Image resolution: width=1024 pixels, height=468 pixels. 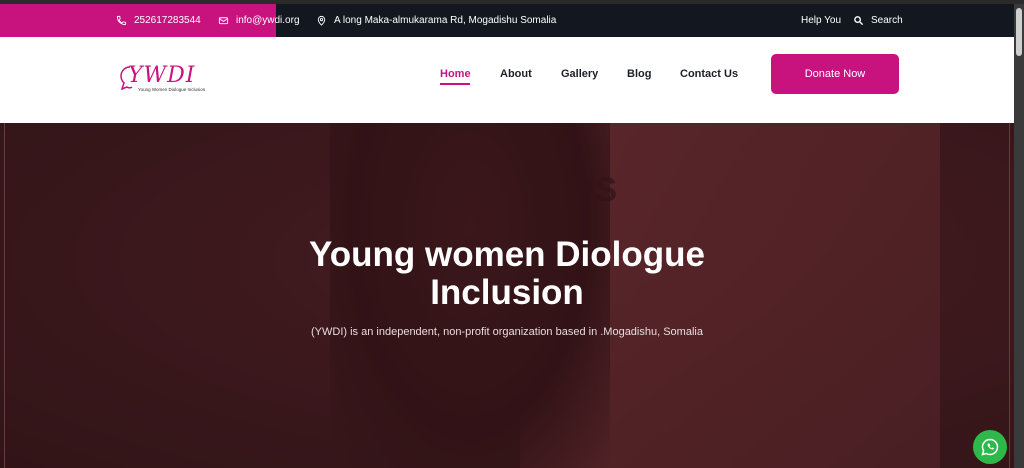 What do you see at coordinates (455, 74) in the screenshot?
I see `nav-home: Home` at bounding box center [455, 74].